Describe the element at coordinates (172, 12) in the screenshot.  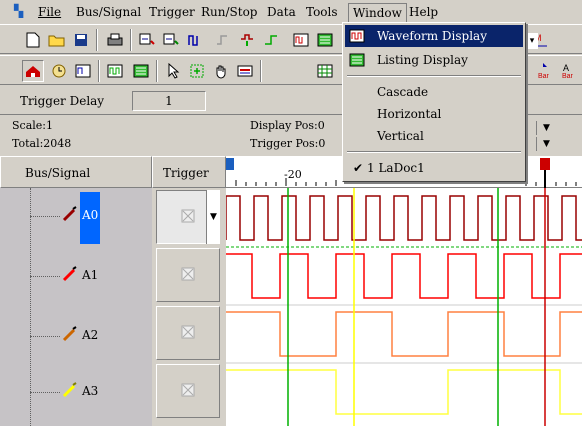
I see `menu-trigger: Trigger` at that location.